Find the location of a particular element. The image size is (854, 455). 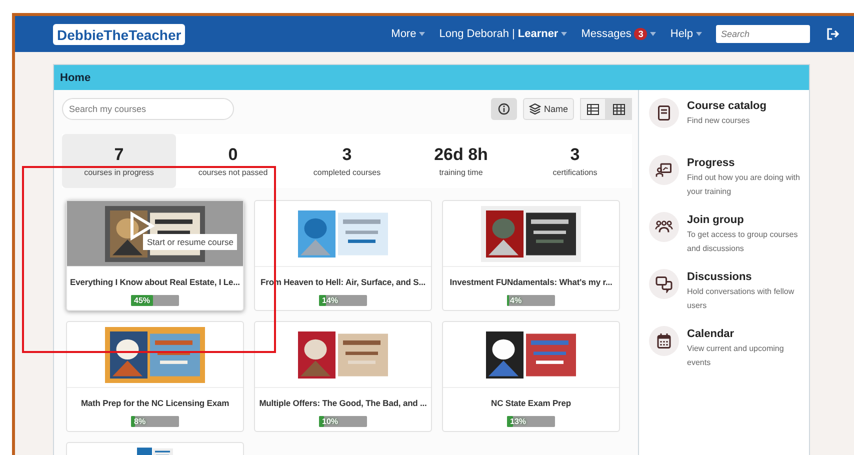

sidebar-description: View current and upcoming events is located at coordinates (736, 356).